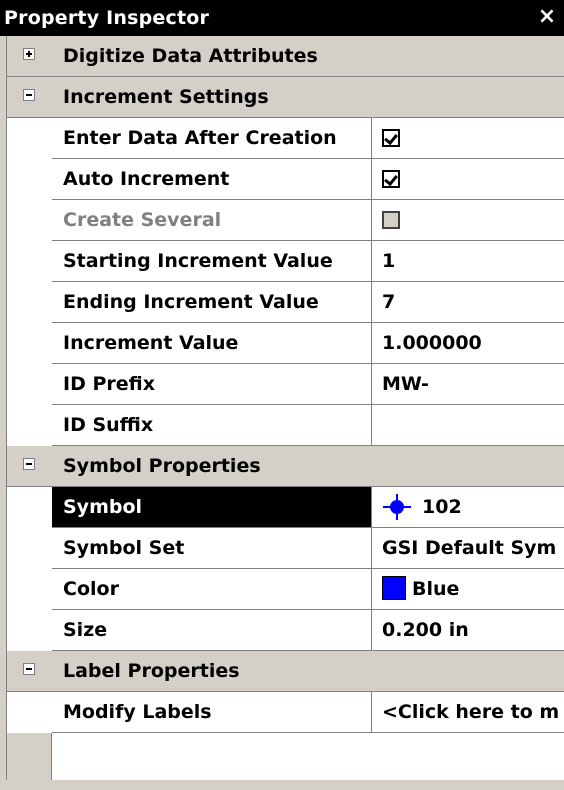  What do you see at coordinates (468, 343) in the screenshot?
I see `increment-value-field: 1.000000` at bounding box center [468, 343].